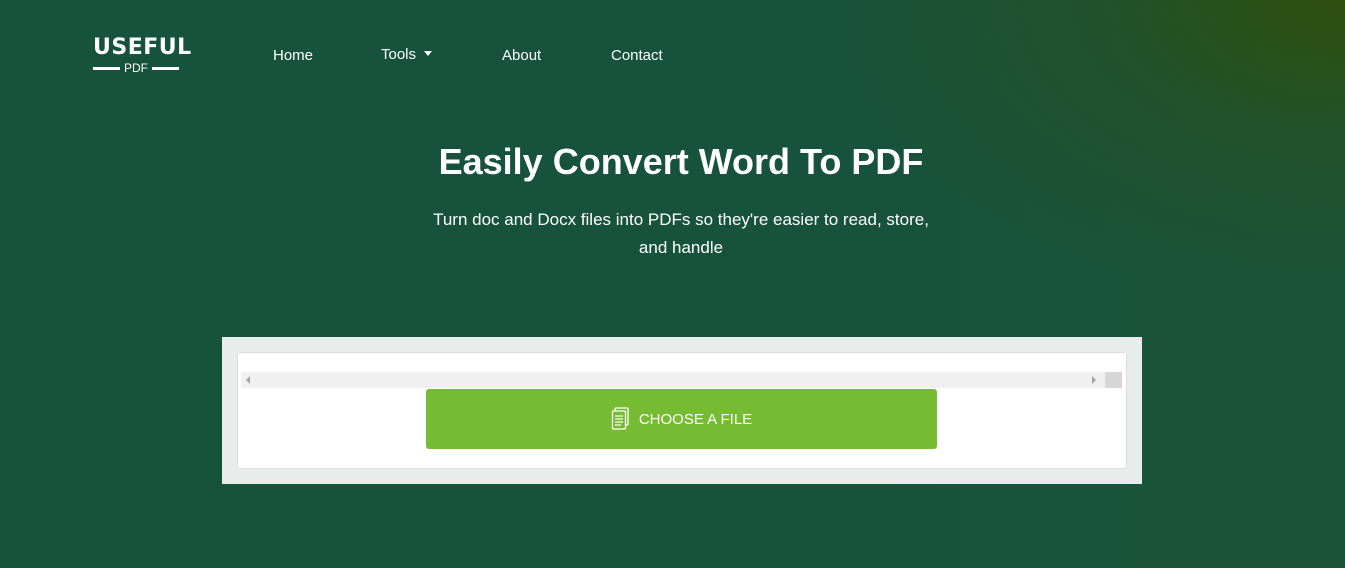 This screenshot has height=568, width=1345. I want to click on logo-subtitle-text: PDF, so click(136, 68).